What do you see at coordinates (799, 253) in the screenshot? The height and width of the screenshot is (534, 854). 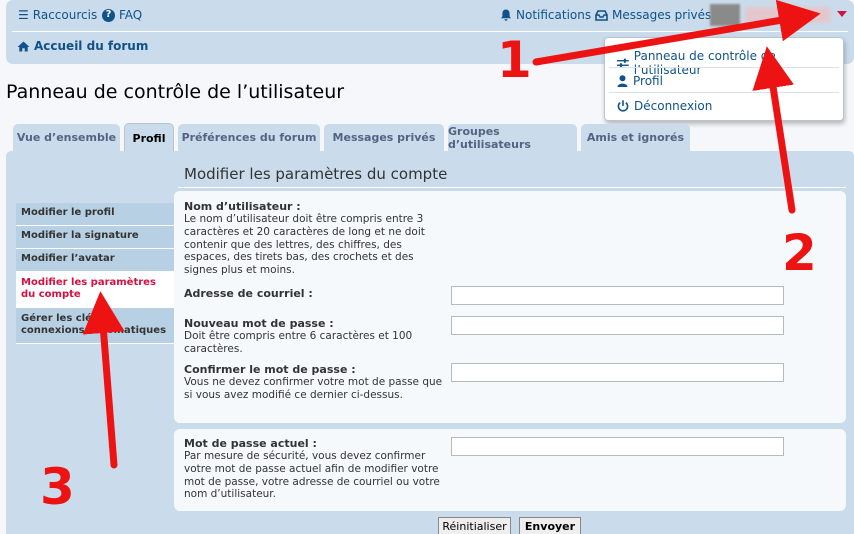 I see `annotation-number-2: 2` at bounding box center [799, 253].